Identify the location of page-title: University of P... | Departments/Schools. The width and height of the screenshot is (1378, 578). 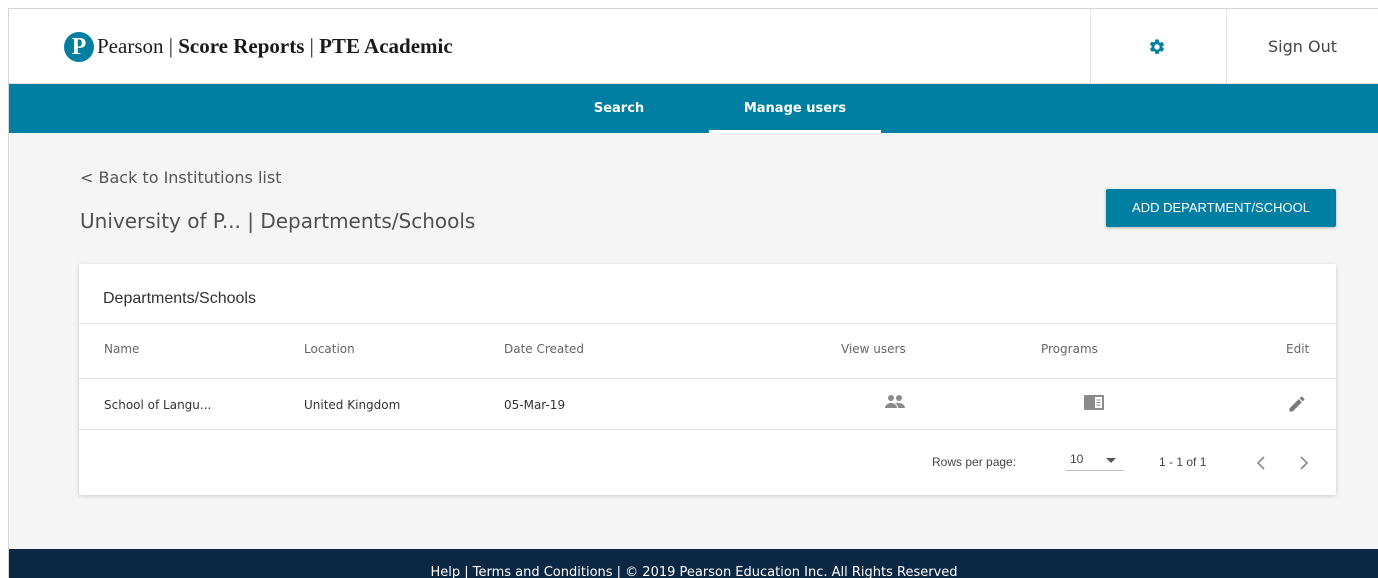
(278, 221).